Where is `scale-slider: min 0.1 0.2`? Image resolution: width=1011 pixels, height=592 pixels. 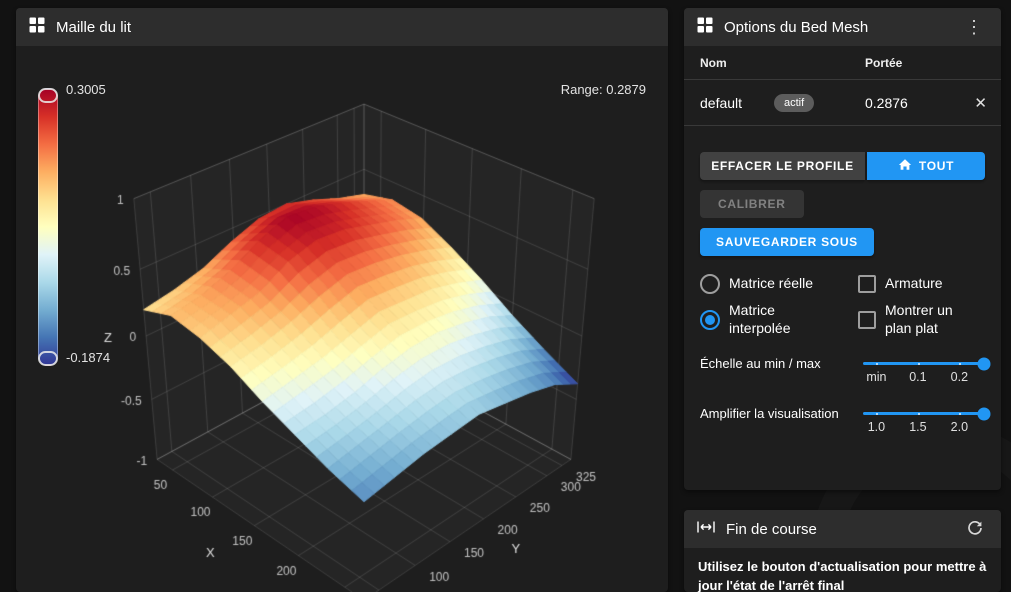
scale-slider: min 0.1 0.2 is located at coordinates (927, 372).